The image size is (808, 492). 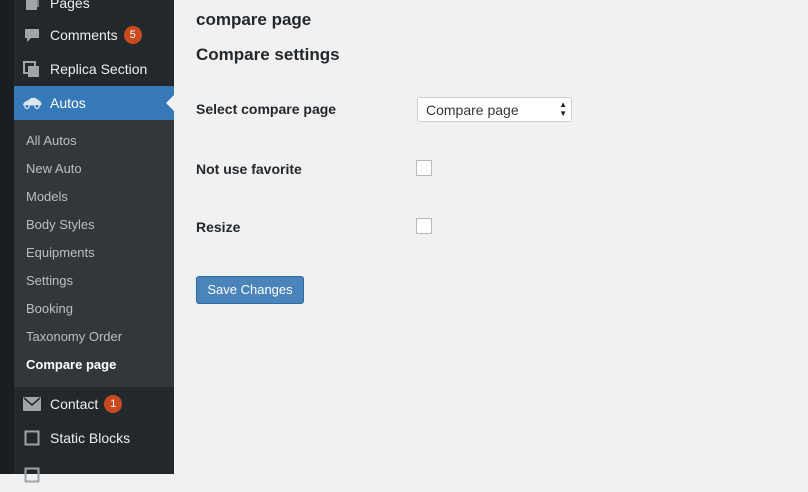 What do you see at coordinates (47, 196) in the screenshot?
I see `submenu-item-models: Models` at bounding box center [47, 196].